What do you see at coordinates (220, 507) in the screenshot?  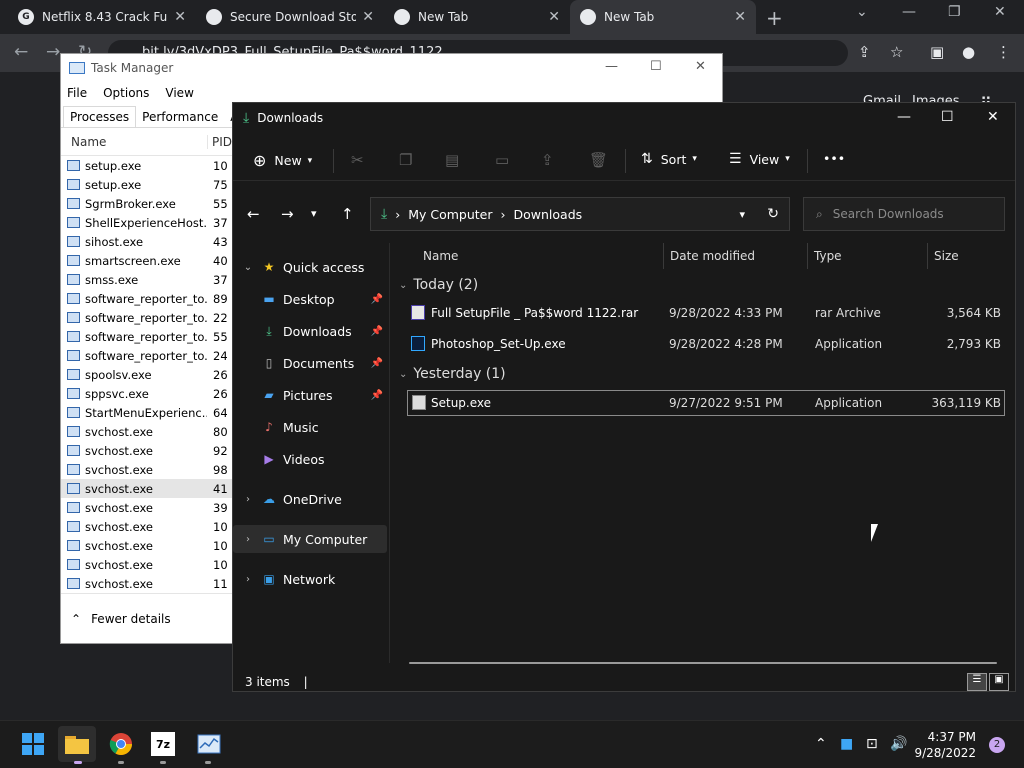 I see `process-pid: 396` at bounding box center [220, 507].